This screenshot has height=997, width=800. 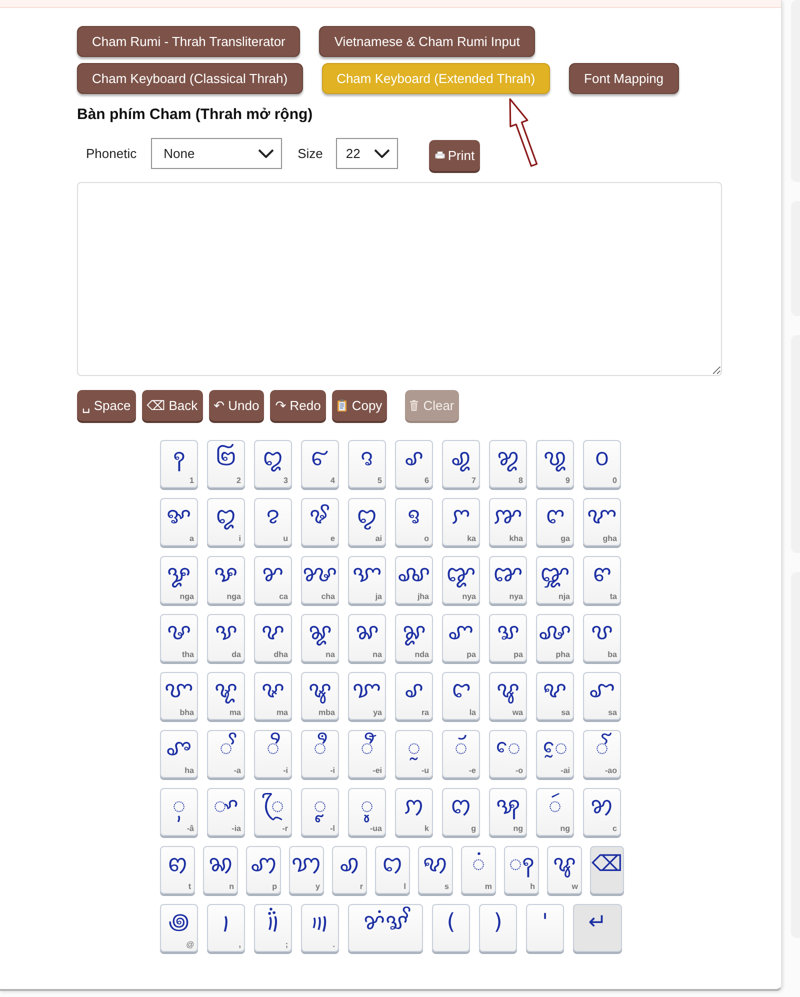 I want to click on keyboard-key: ◌ꨭ -u, so click(x=414, y=754).